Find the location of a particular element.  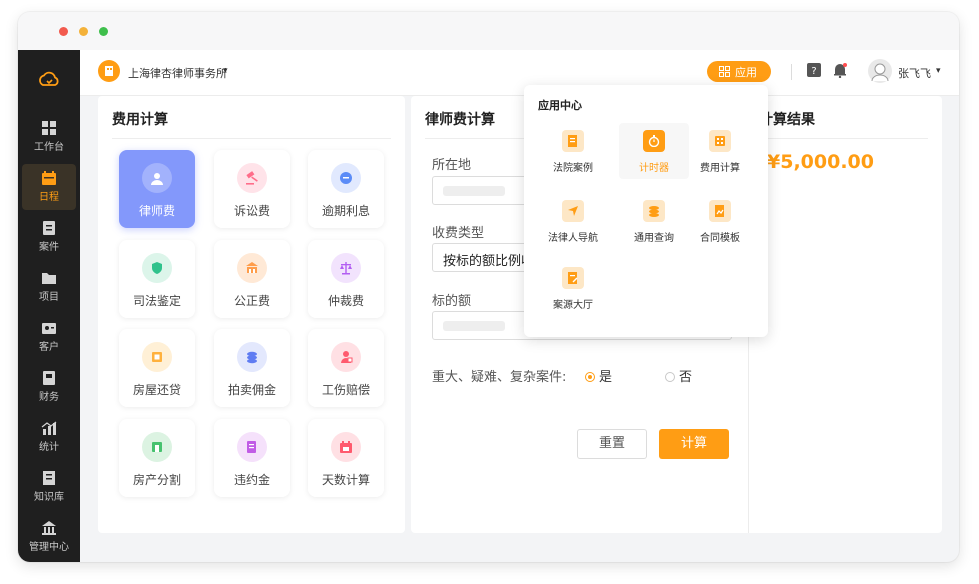

sidebar-item-dashboard: 工作台 is located at coordinates (49, 137).